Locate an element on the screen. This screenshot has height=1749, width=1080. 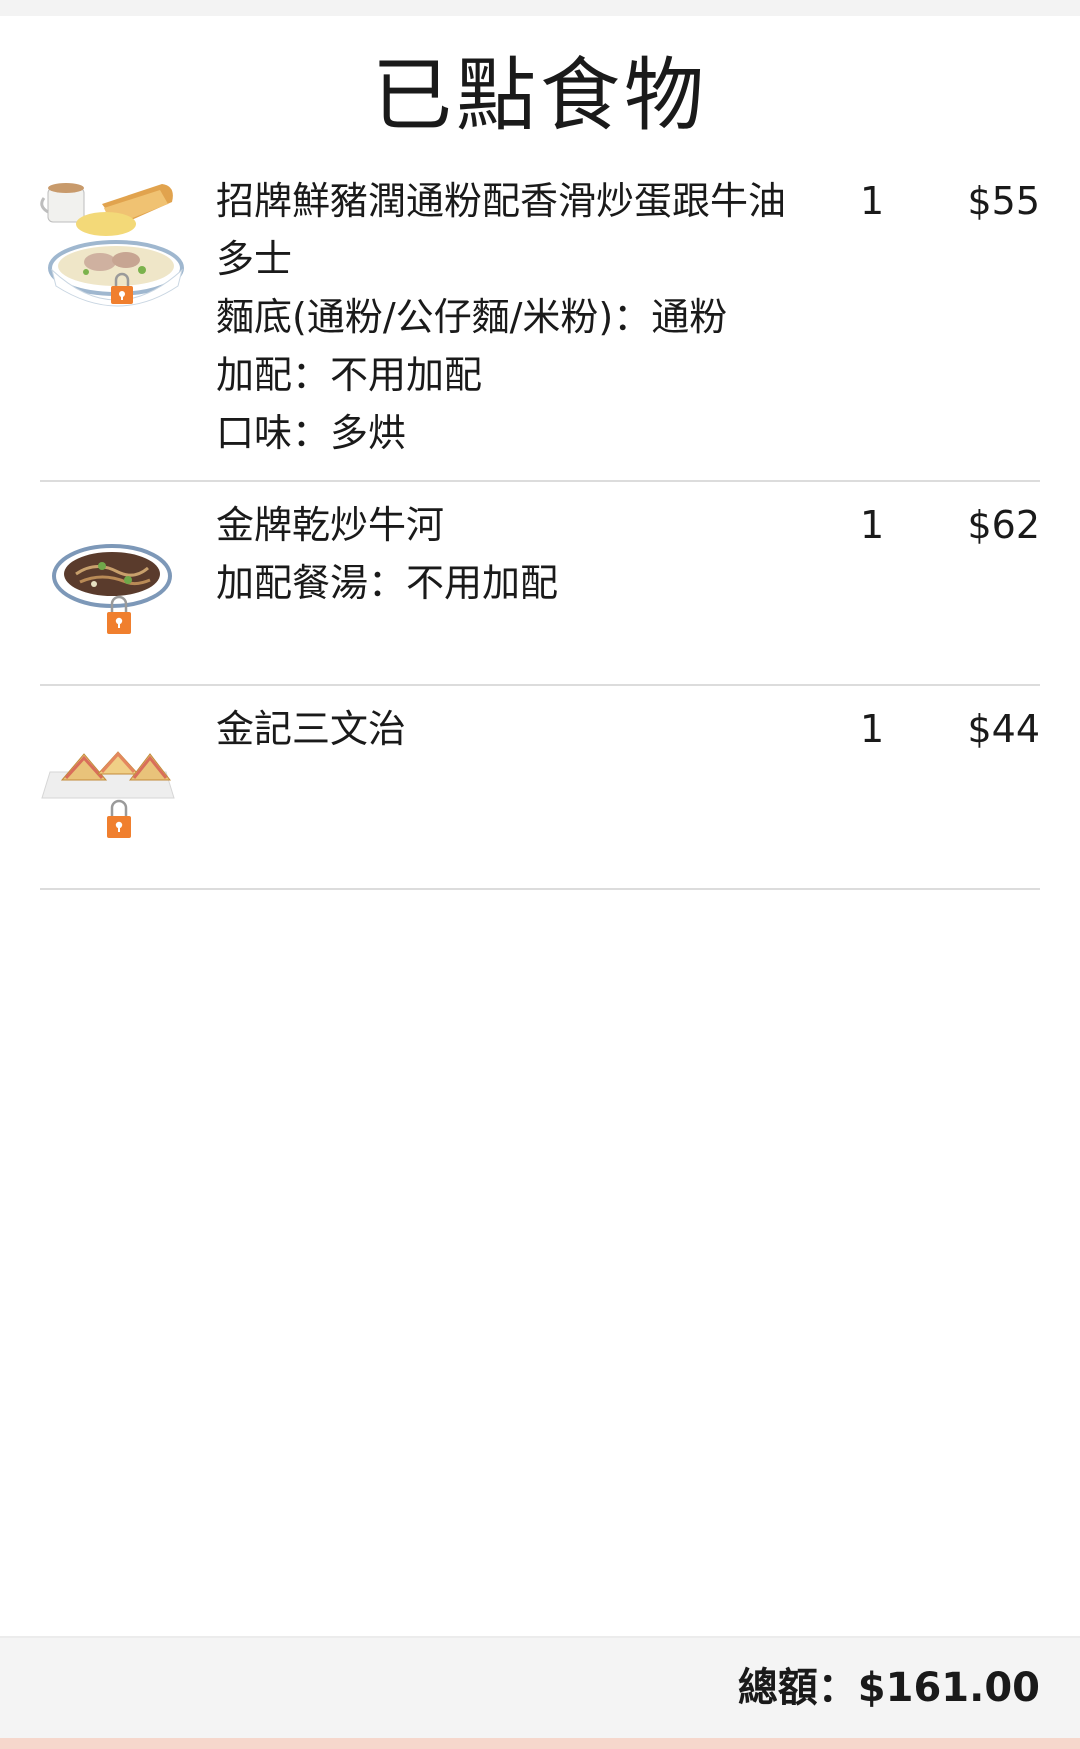
fried-beef-noodle-image is located at coordinates (114, 608).